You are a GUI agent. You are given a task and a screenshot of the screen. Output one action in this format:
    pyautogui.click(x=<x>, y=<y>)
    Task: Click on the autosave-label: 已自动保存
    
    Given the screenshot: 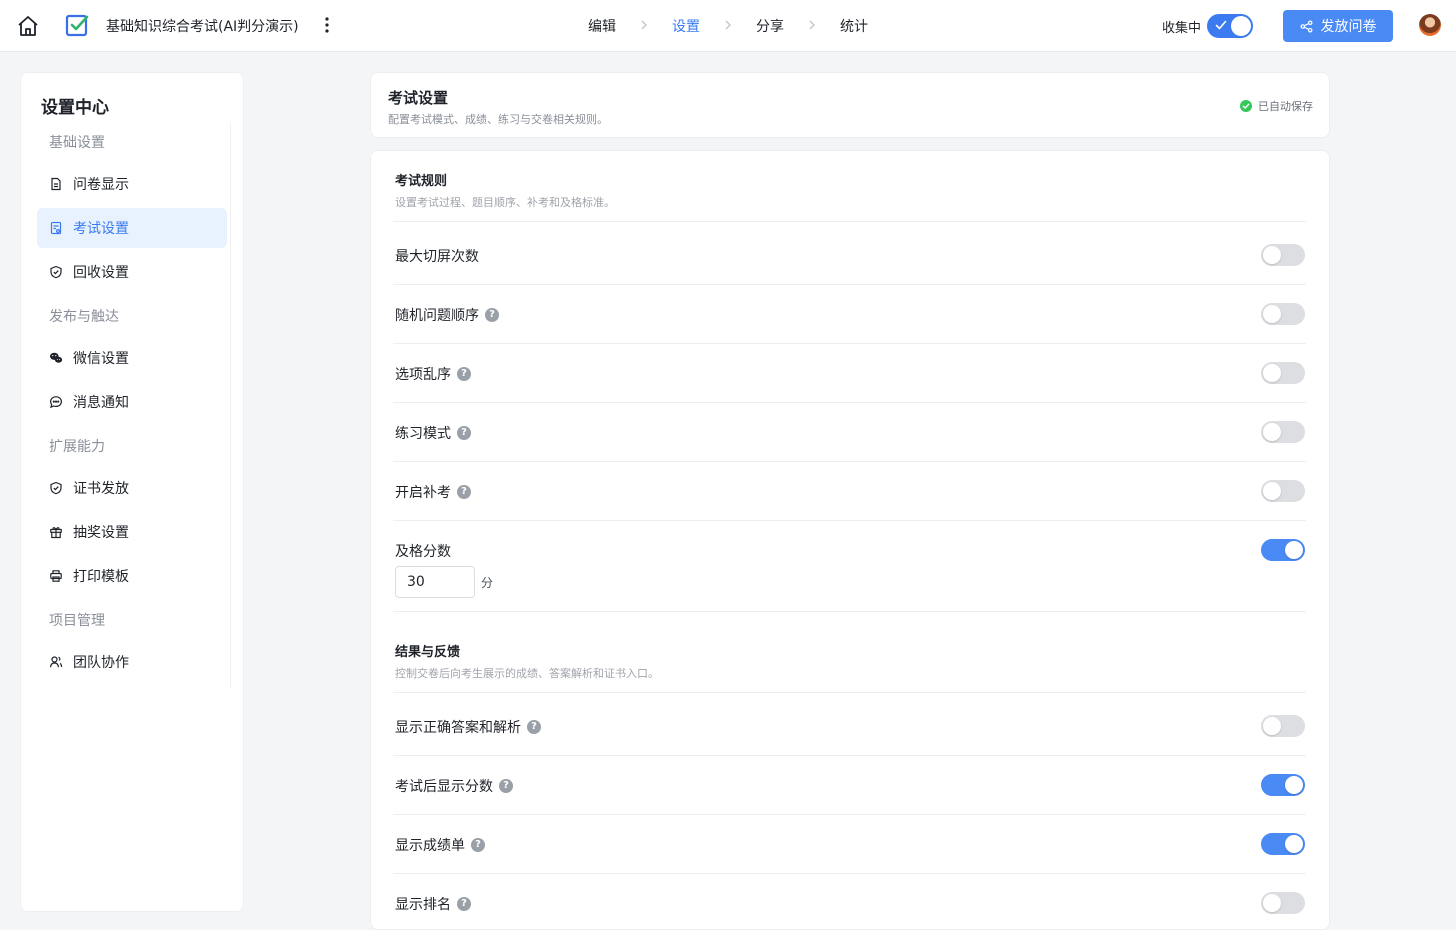 What is the action you would take?
    pyautogui.click(x=1285, y=106)
    